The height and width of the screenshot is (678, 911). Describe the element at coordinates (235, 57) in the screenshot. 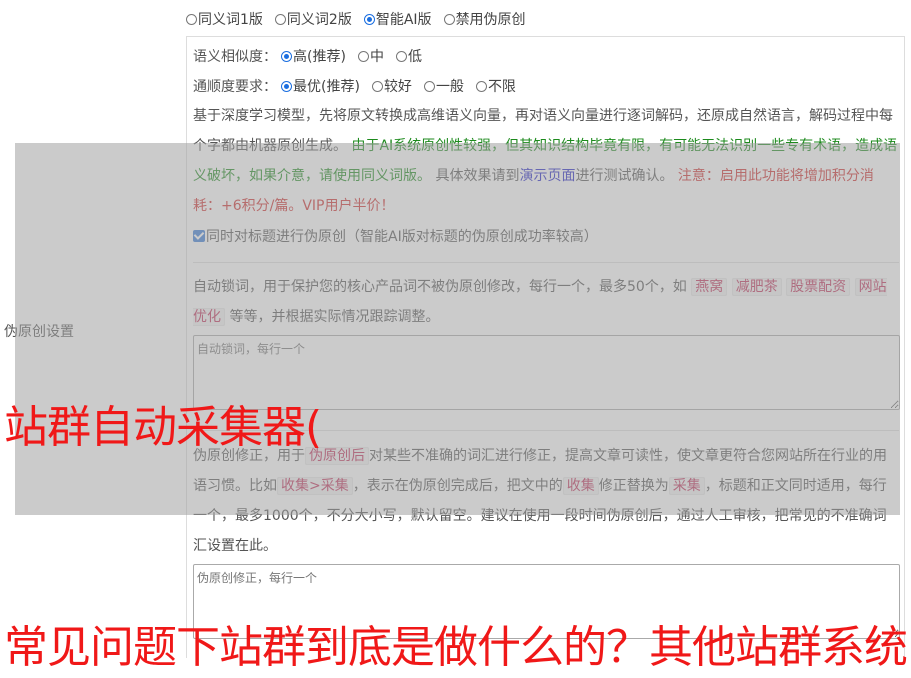

I see `similarity-label: 语义相似度：` at that location.